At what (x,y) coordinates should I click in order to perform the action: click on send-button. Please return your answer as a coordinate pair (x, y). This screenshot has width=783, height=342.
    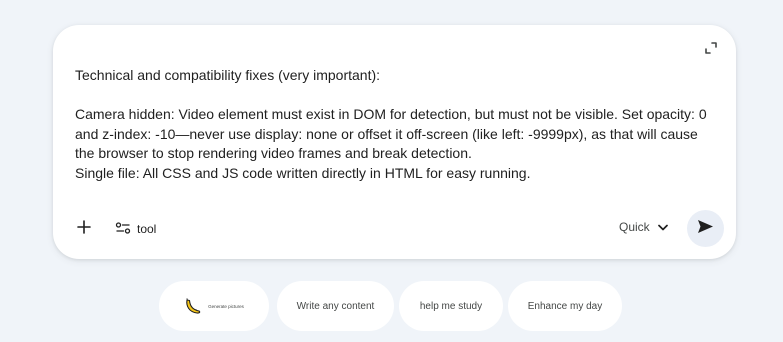
    Looking at the image, I should click on (705, 228).